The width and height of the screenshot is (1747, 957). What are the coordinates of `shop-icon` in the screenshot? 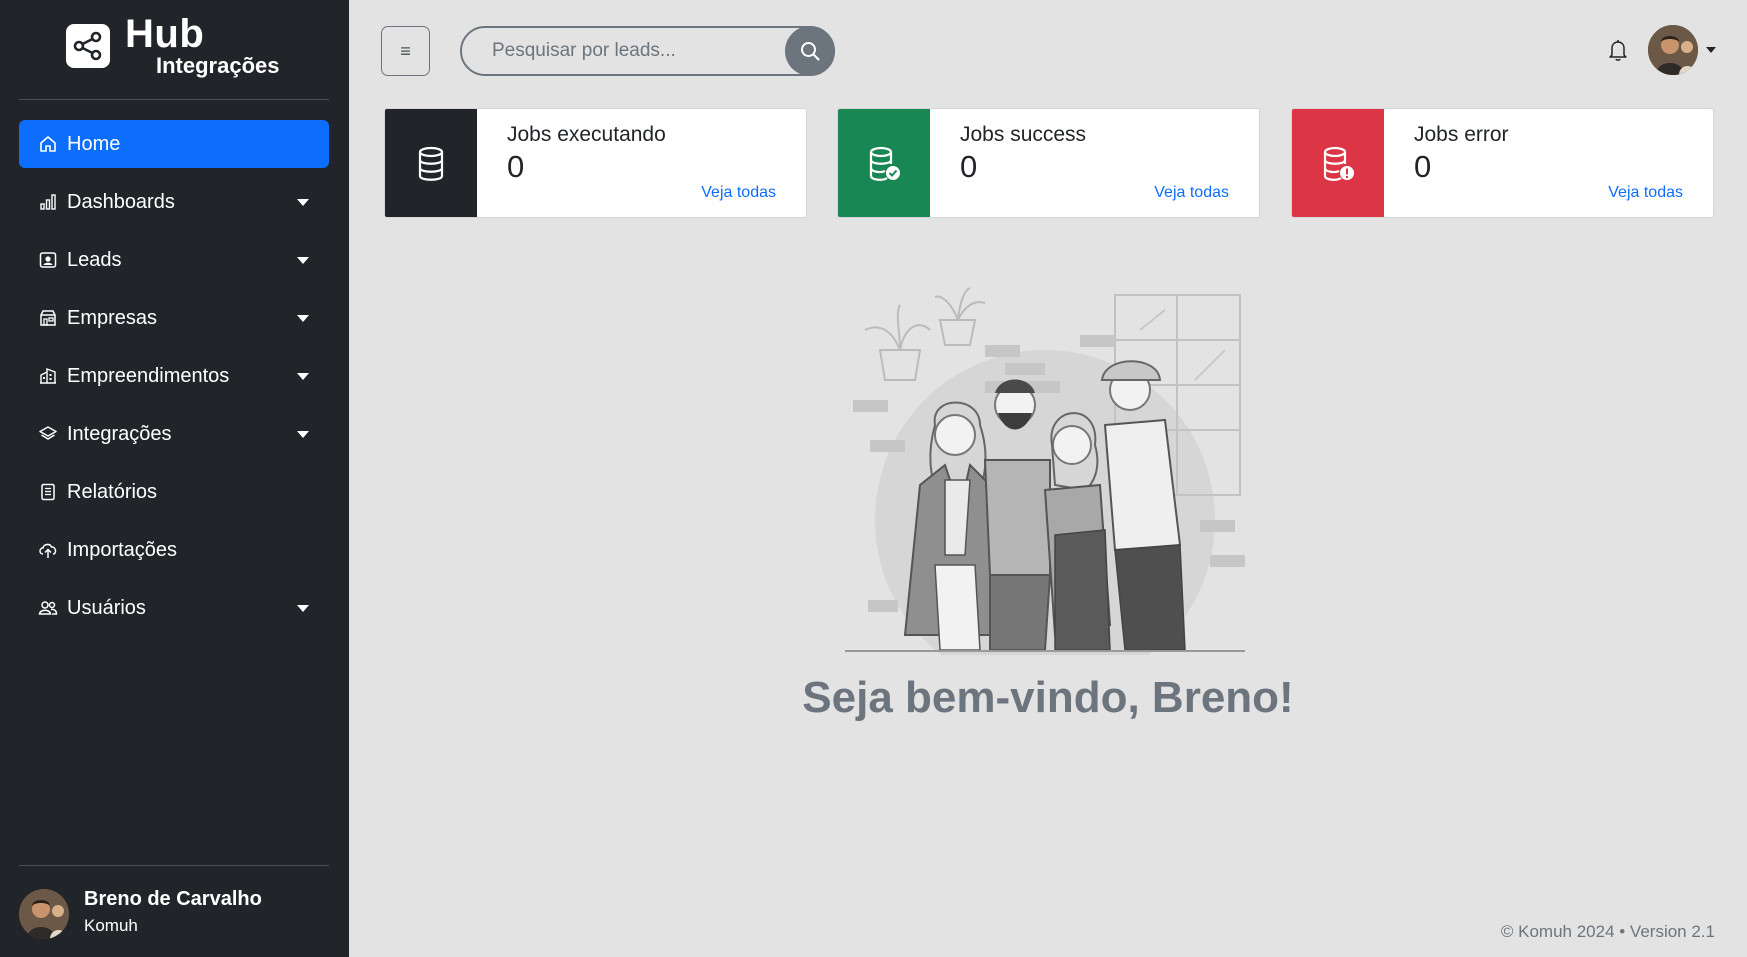 It's located at (48, 318).